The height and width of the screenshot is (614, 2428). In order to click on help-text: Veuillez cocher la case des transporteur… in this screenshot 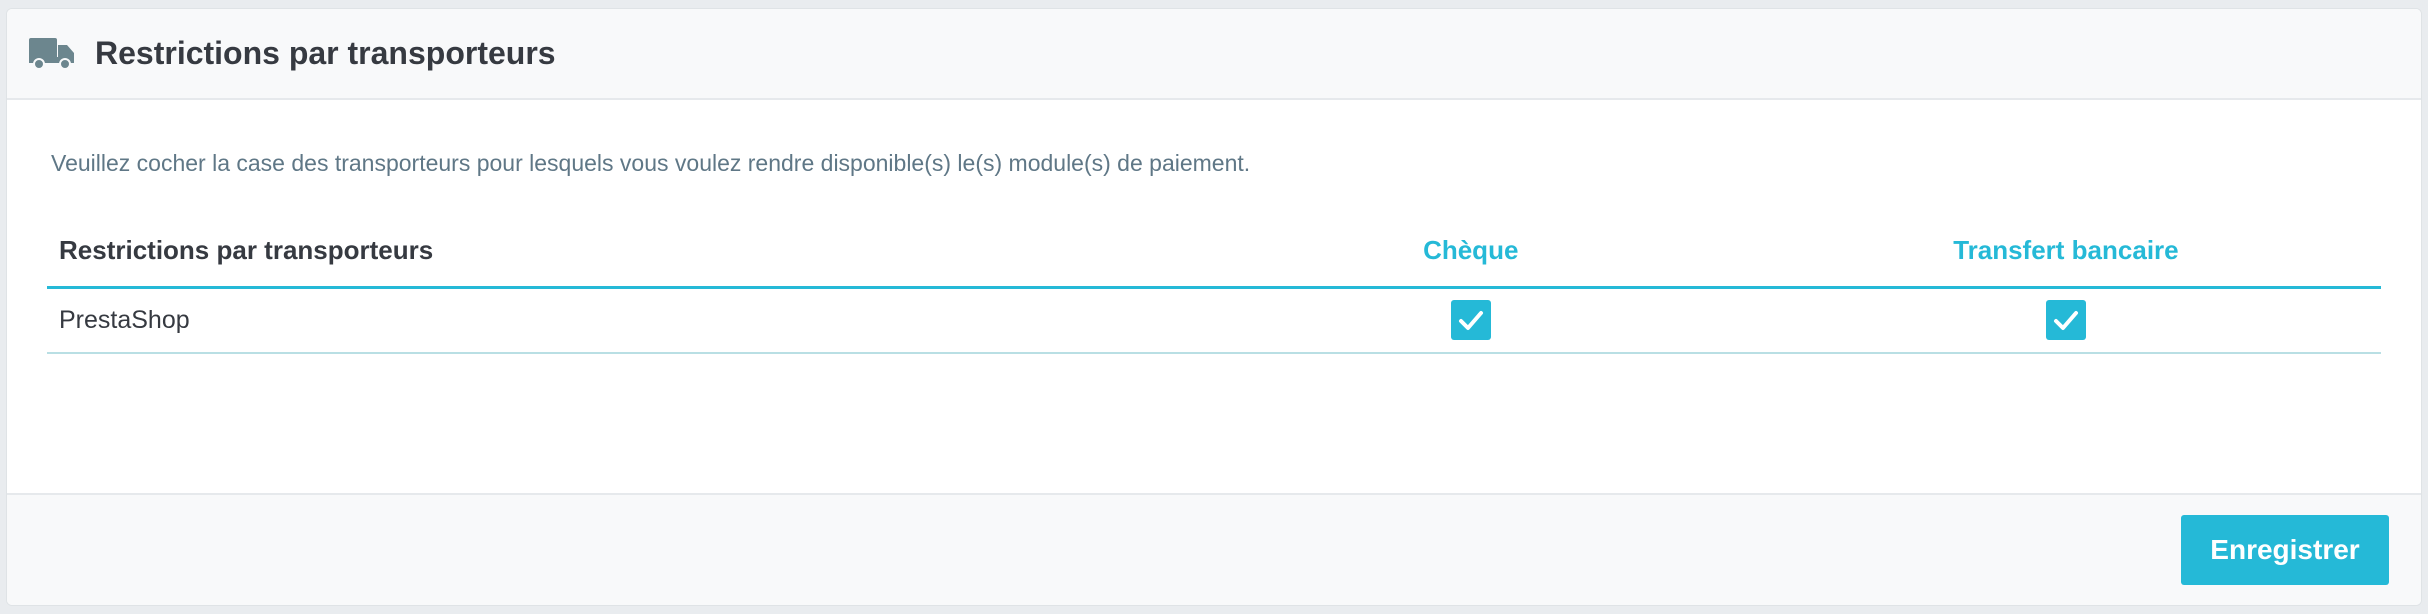, I will do `click(651, 163)`.